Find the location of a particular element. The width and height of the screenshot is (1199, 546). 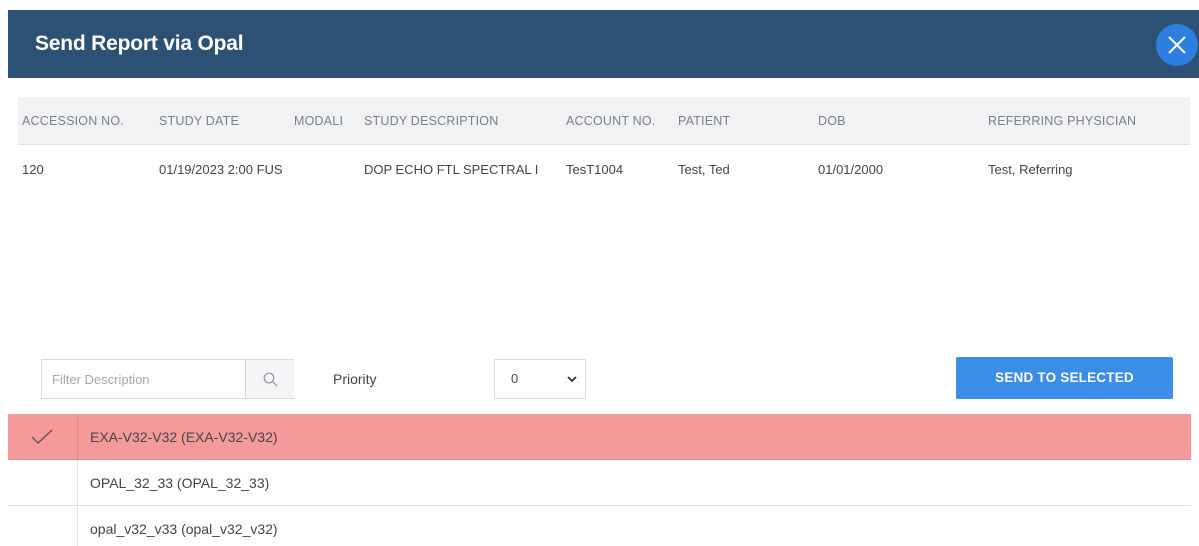

cell-patient: Test, Ted is located at coordinates (704, 169).